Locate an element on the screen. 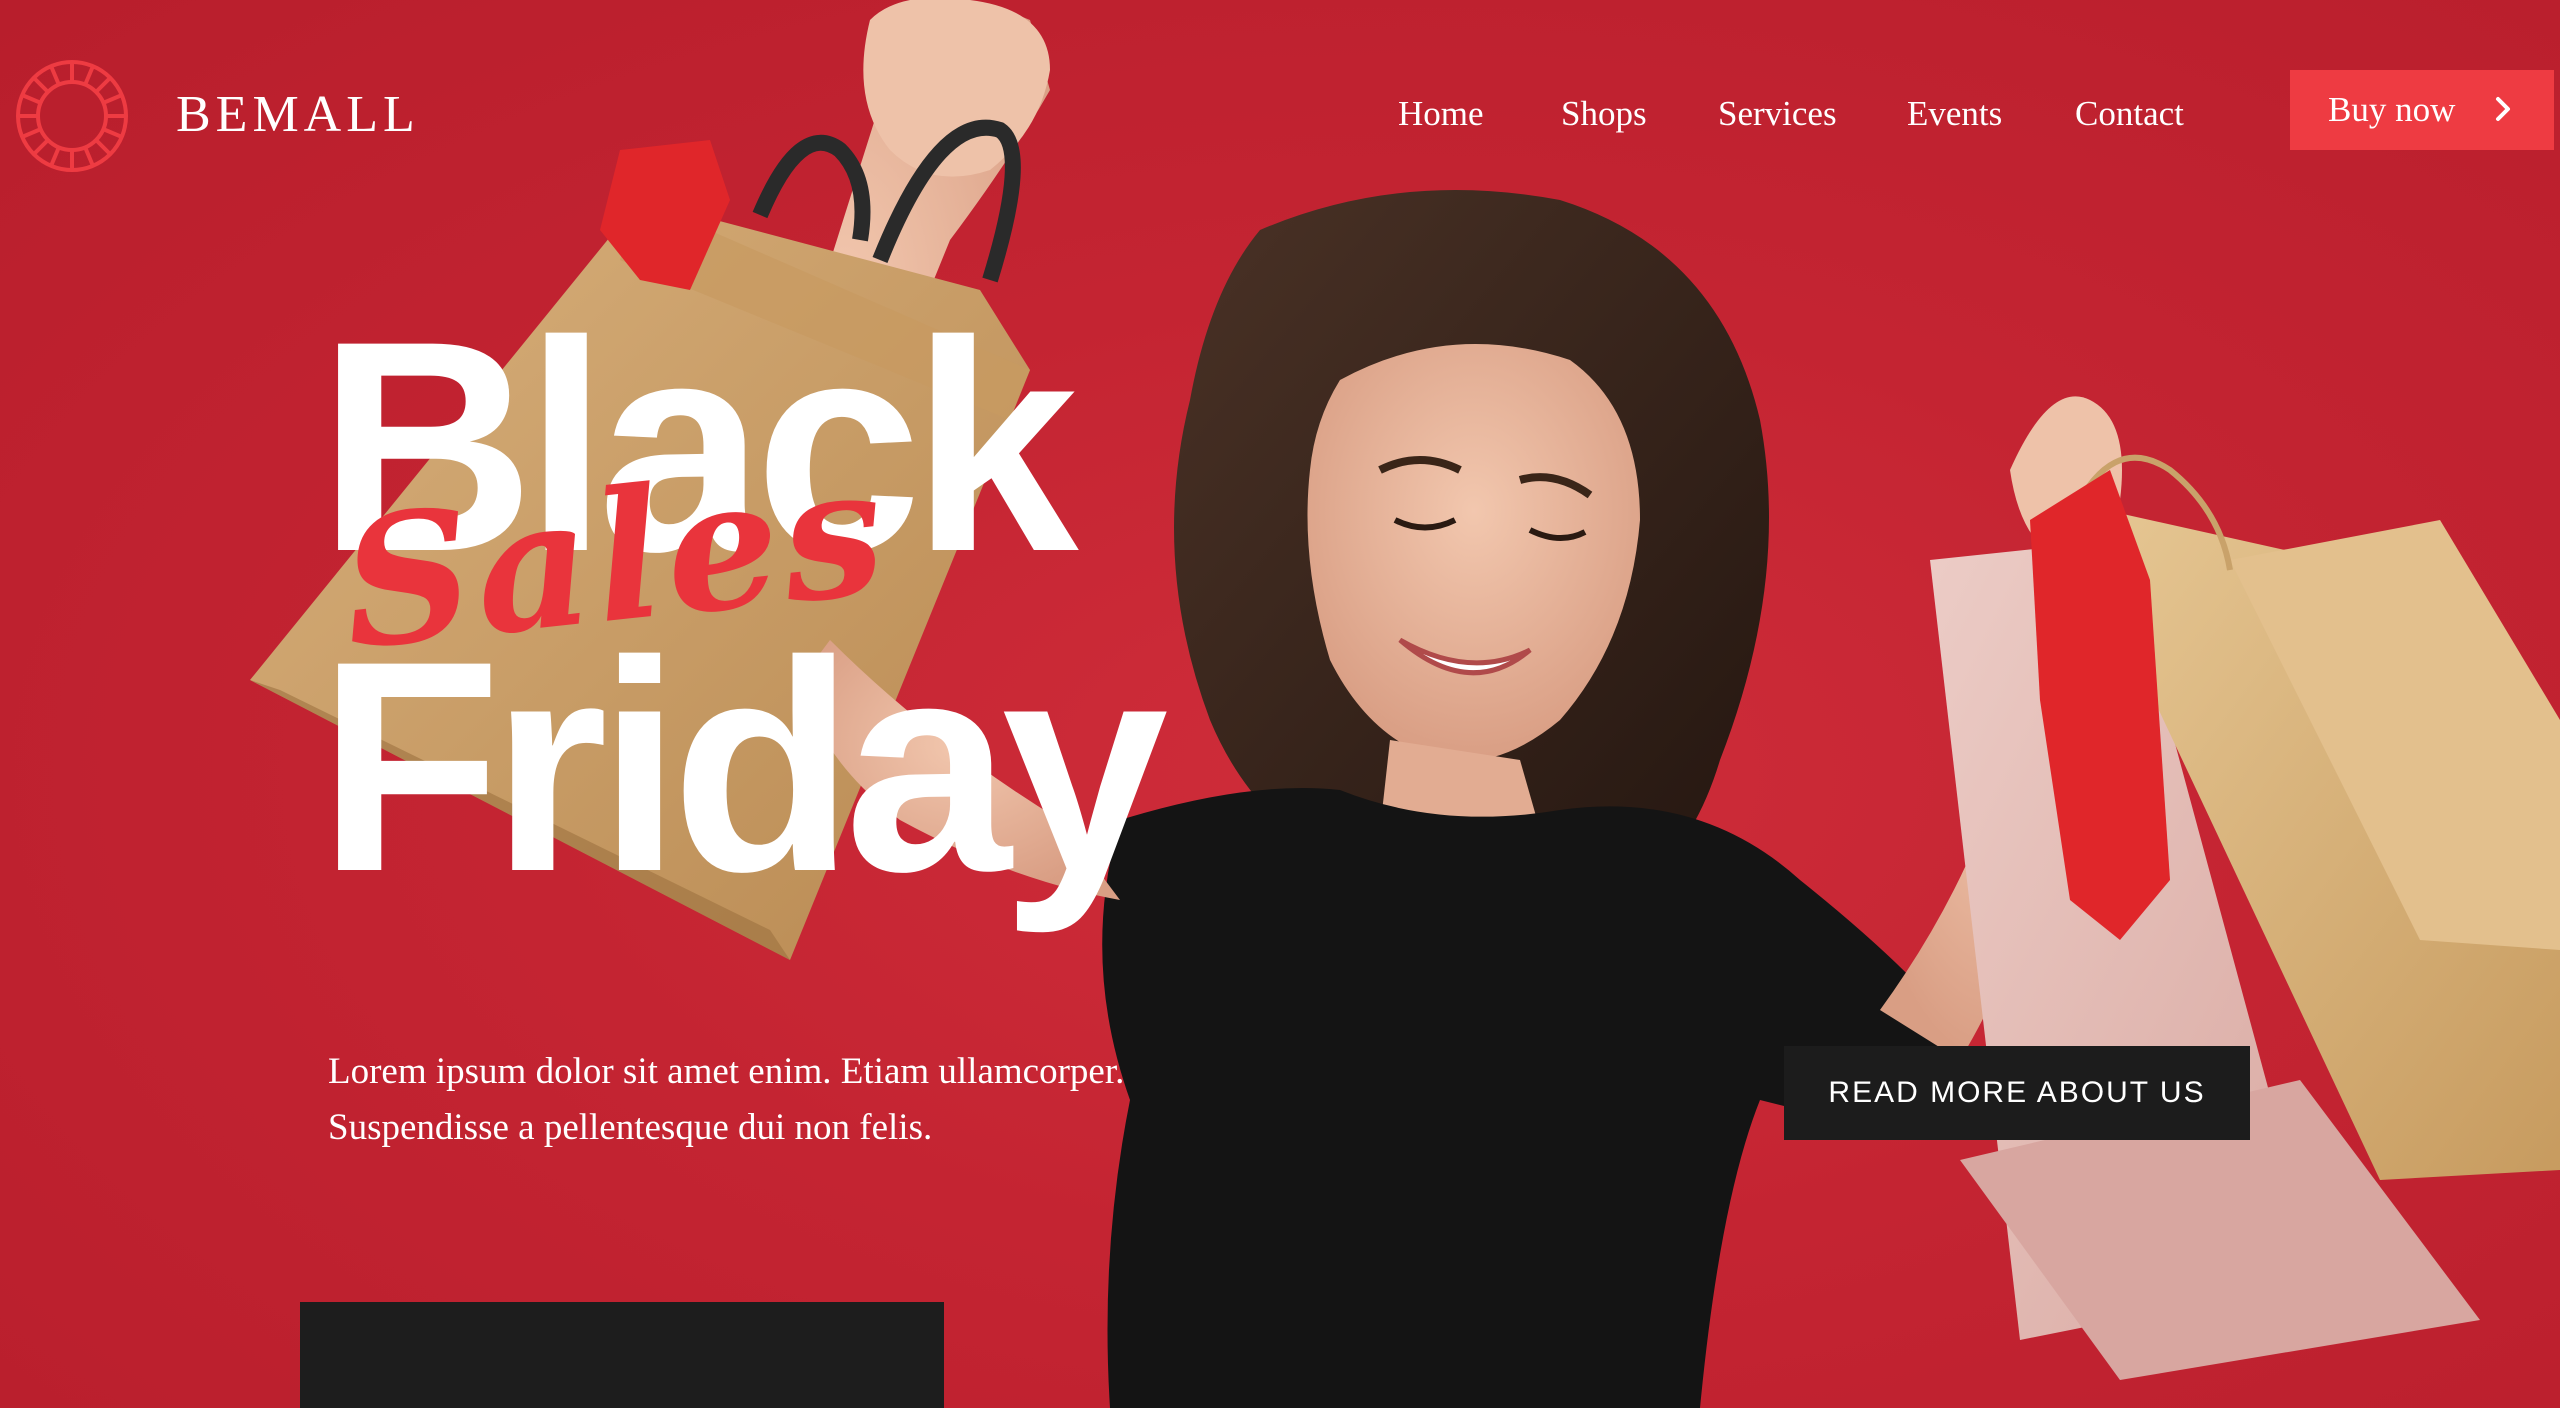 The width and height of the screenshot is (2560, 1408). brand-name: BEMALL is located at coordinates (298, 115).